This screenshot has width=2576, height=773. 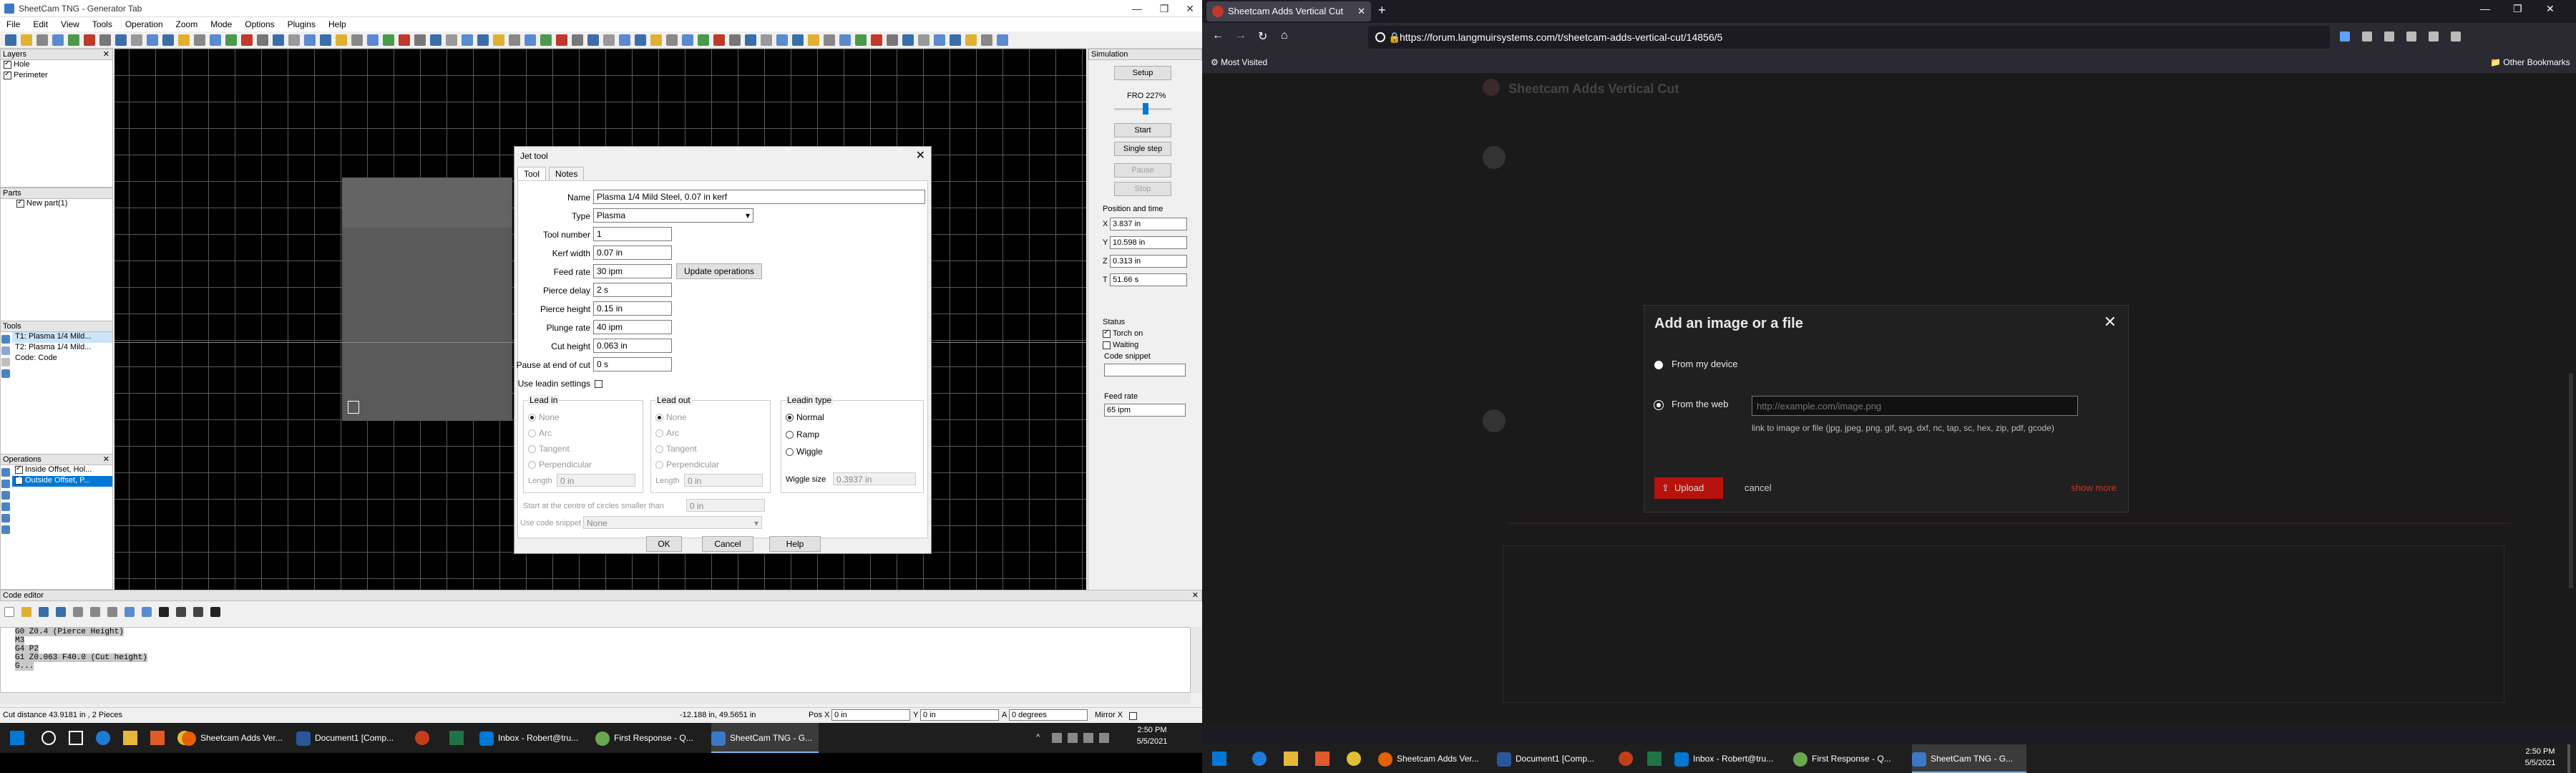 What do you see at coordinates (1322, 759) in the screenshot?
I see `app-icon` at bounding box center [1322, 759].